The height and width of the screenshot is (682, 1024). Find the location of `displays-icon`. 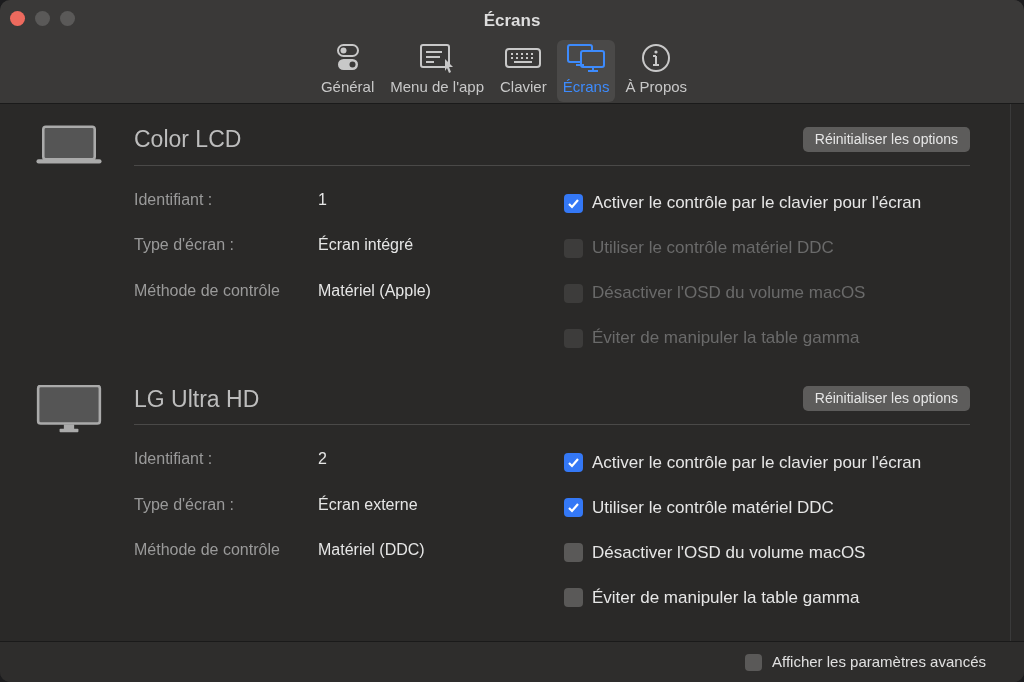

displays-icon is located at coordinates (586, 57).